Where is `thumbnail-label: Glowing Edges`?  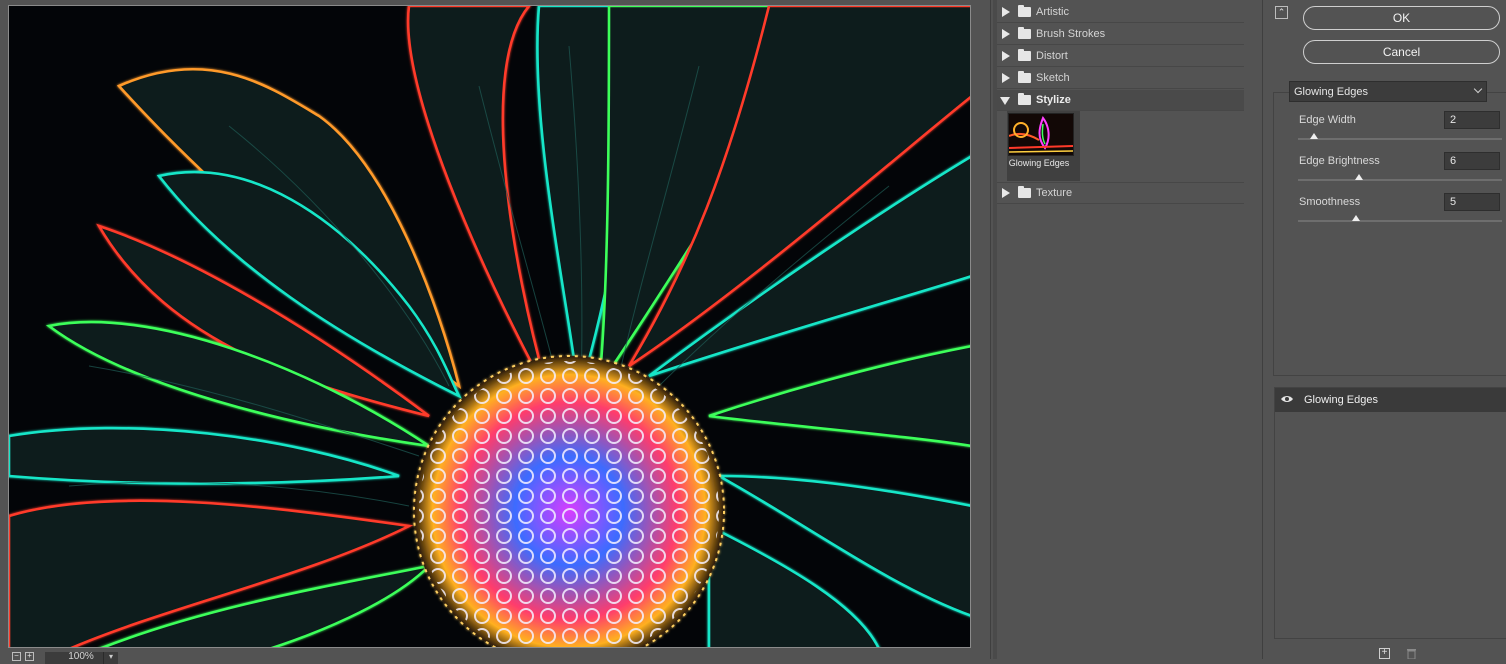
thumbnail-label: Glowing Edges is located at coordinates (1039, 163).